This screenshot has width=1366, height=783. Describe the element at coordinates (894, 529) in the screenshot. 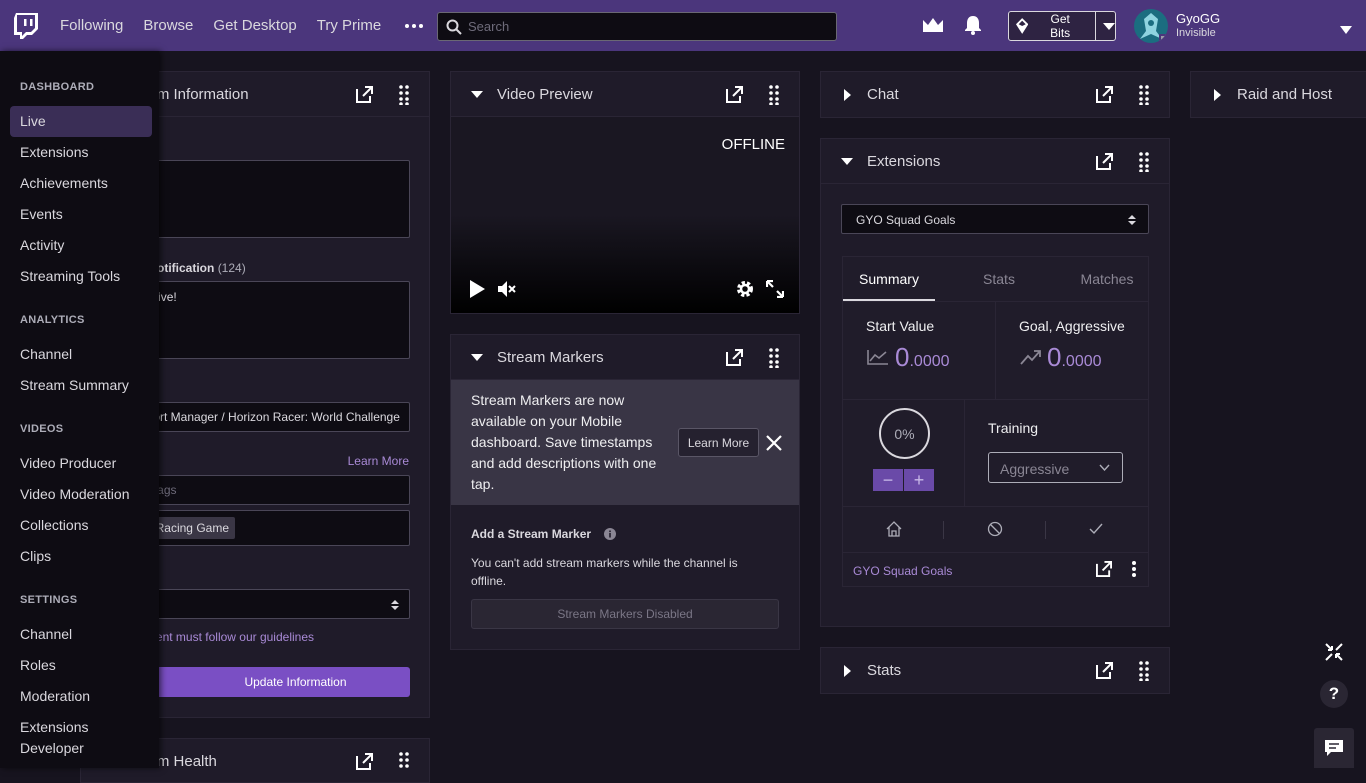

I see `home-icon` at that location.